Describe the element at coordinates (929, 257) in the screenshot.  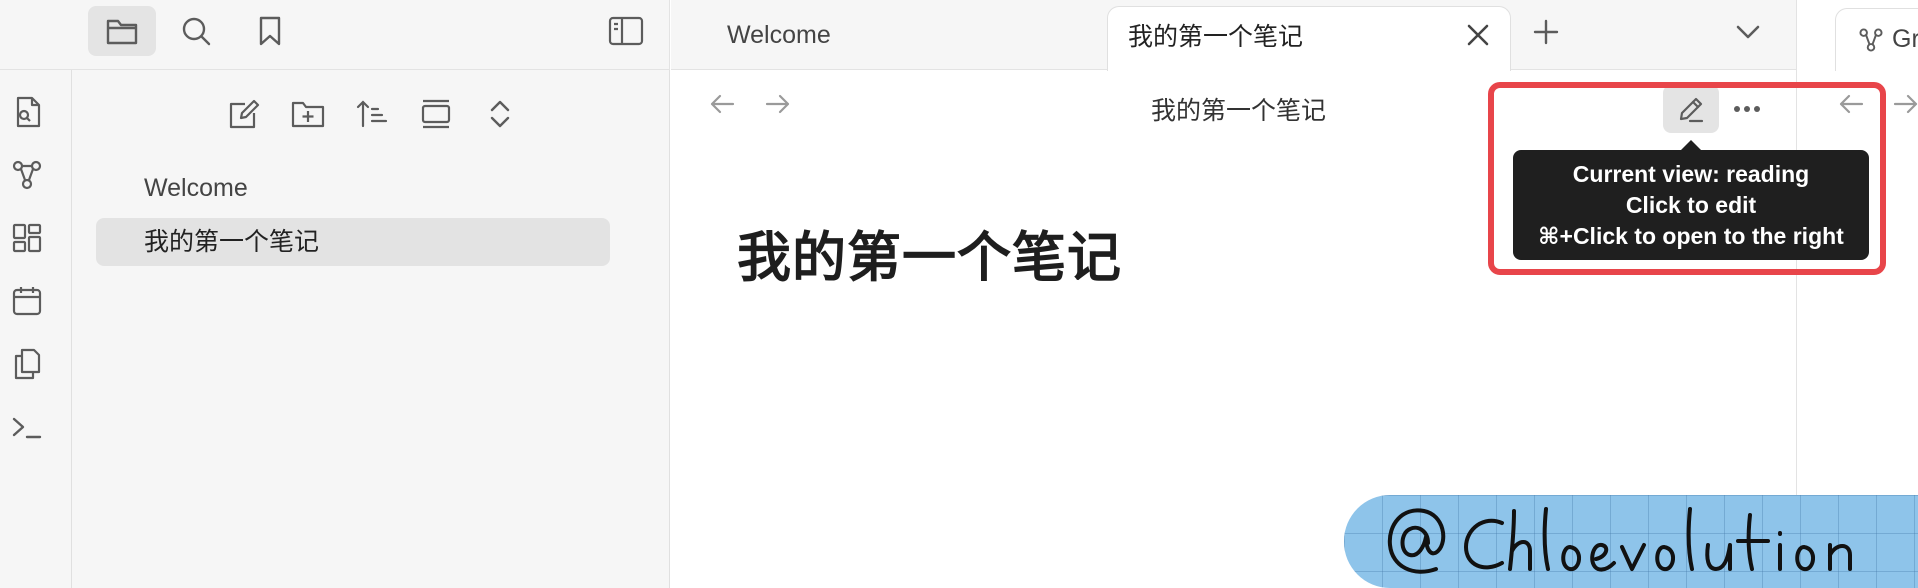
I see `note-heading: 我的第一个笔记` at that location.